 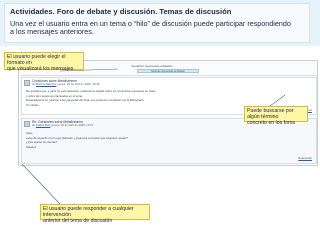 I want to click on callout-left-line-1: El usuario puede elegir el formato en, so click(x=36, y=60).